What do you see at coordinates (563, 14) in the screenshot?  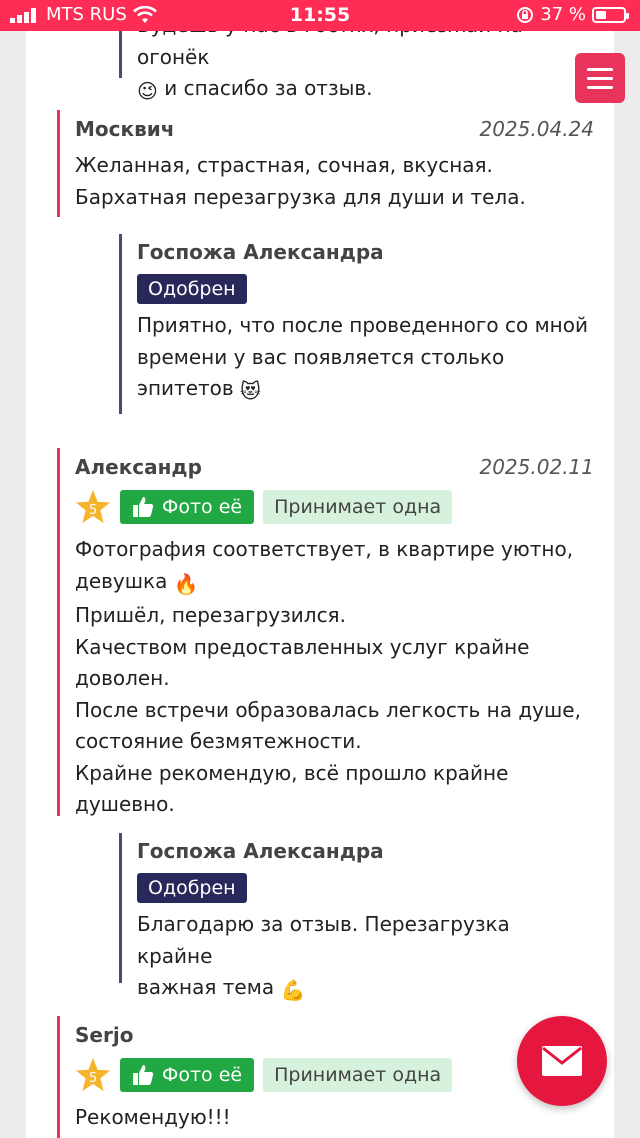 I see `battery-percent: 37 %` at bounding box center [563, 14].